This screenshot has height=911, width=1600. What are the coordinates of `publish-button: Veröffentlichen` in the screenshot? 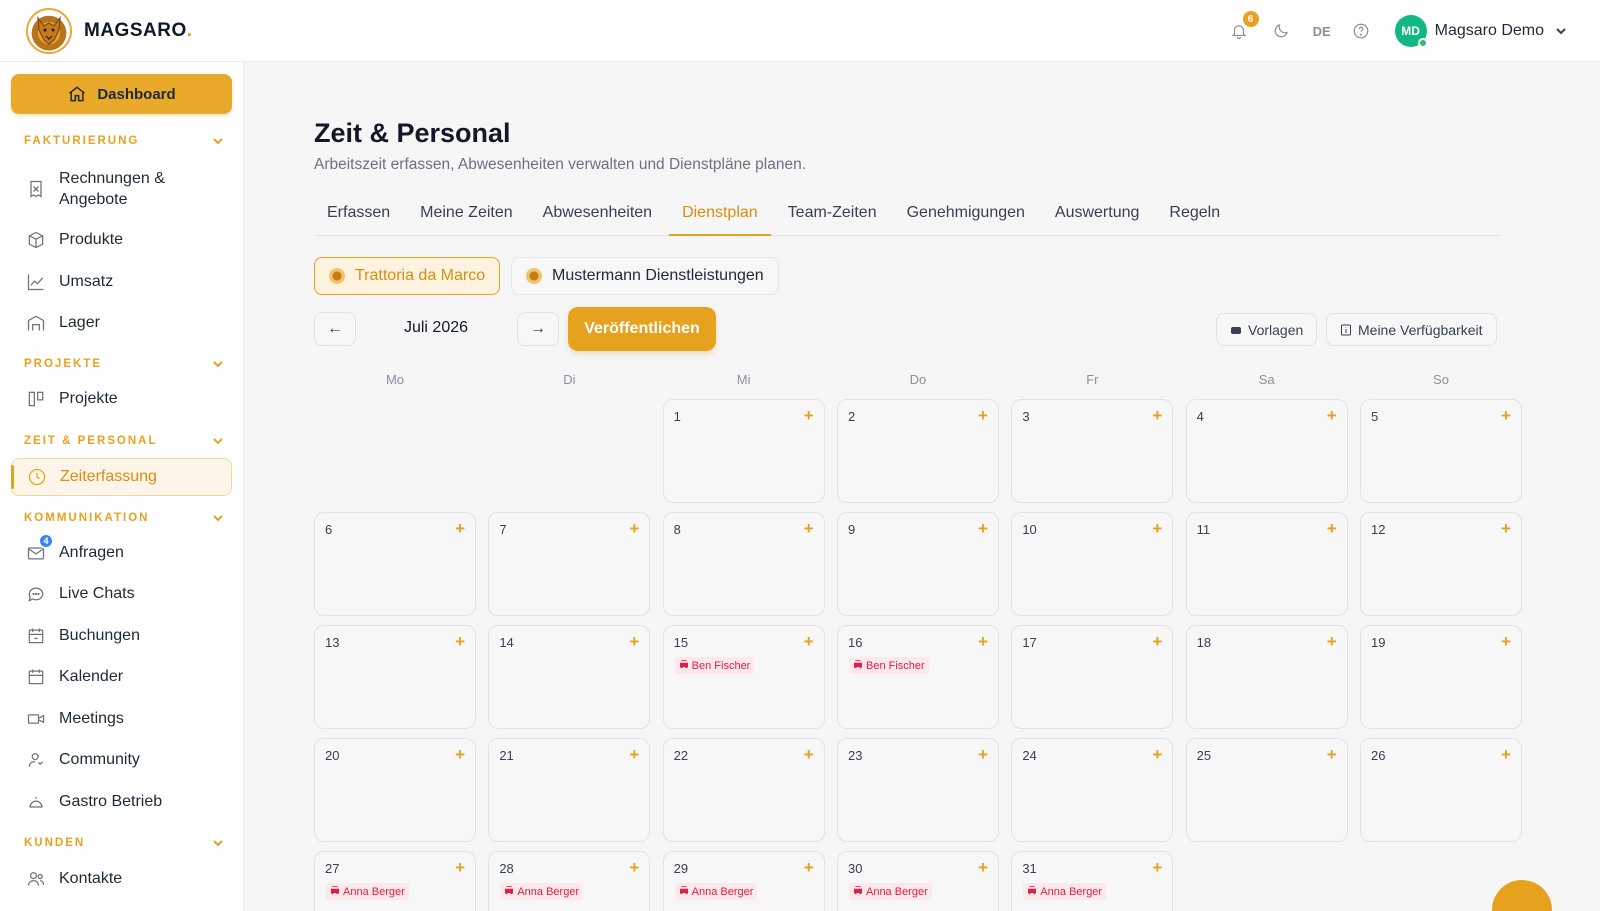 It's located at (642, 329).